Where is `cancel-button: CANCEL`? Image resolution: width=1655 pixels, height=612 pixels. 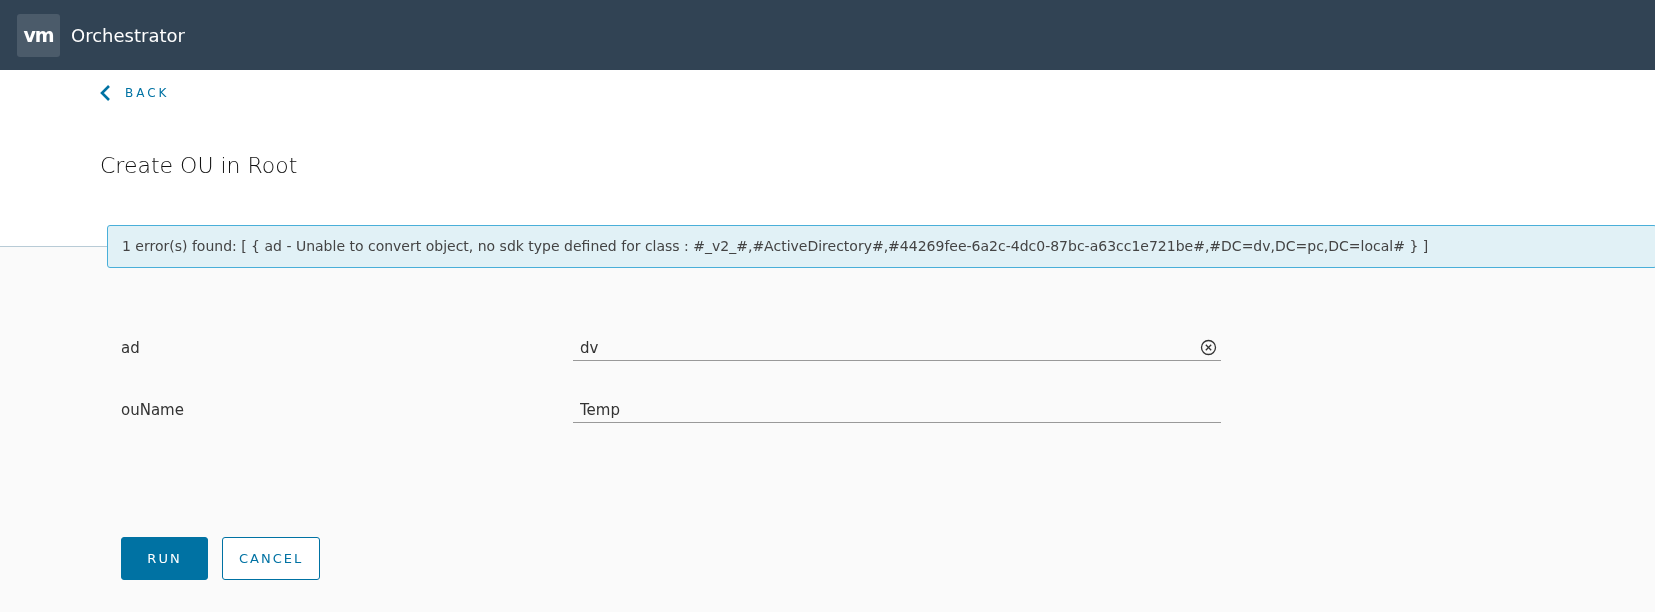 cancel-button: CANCEL is located at coordinates (271, 558).